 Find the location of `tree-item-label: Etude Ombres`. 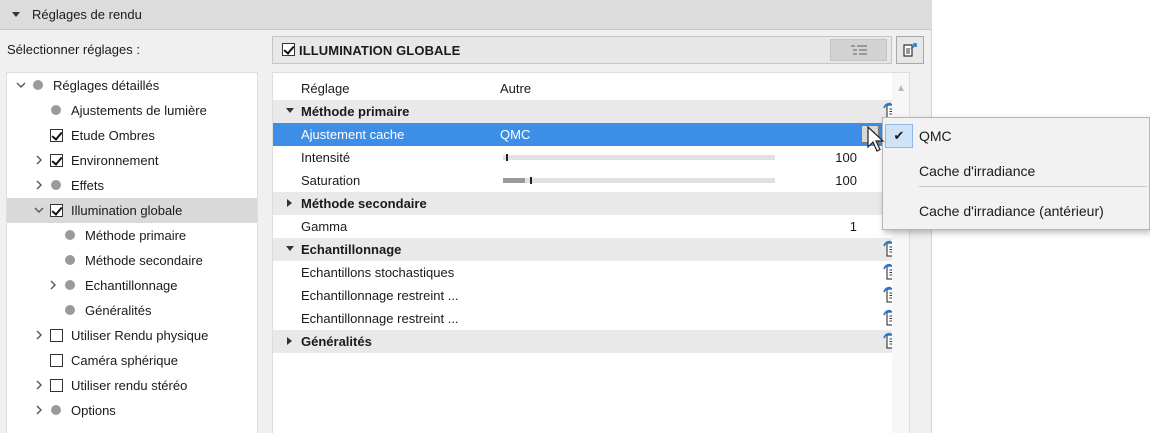

tree-item-label: Etude Ombres is located at coordinates (113, 135).